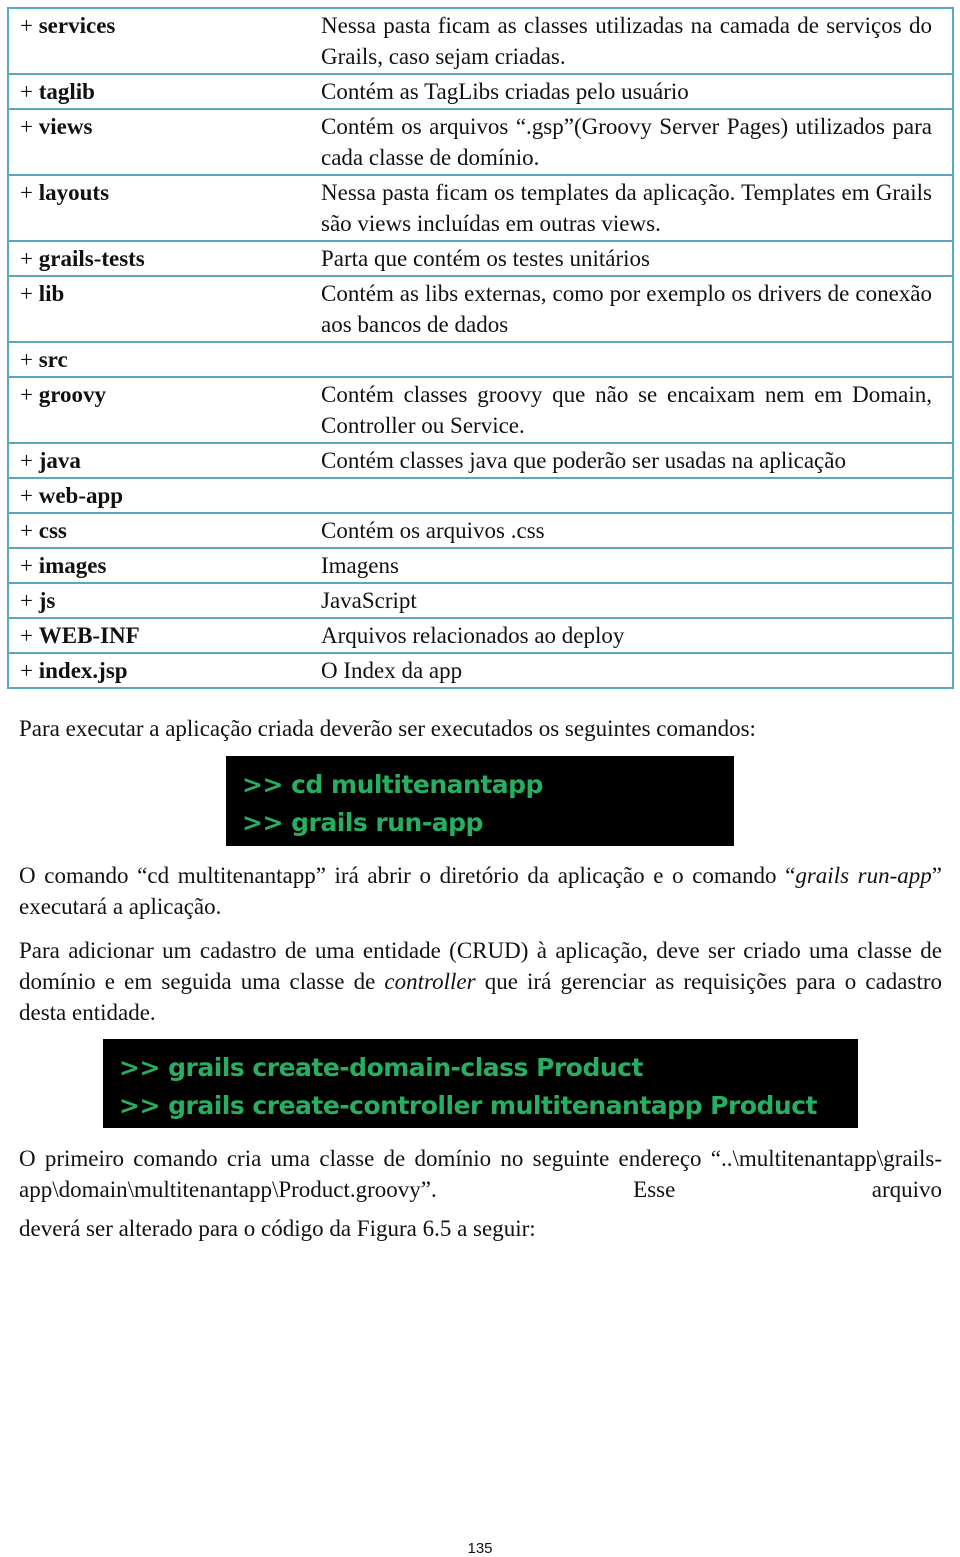  I want to click on folder-name-cell: + layouts, so click(165, 208).